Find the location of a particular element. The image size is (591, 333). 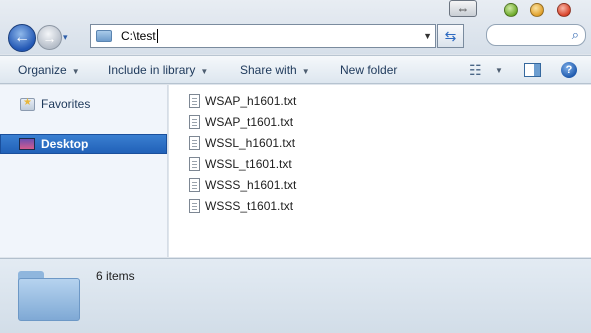

file-name: WSSL_h1601.txt is located at coordinates (250, 143).